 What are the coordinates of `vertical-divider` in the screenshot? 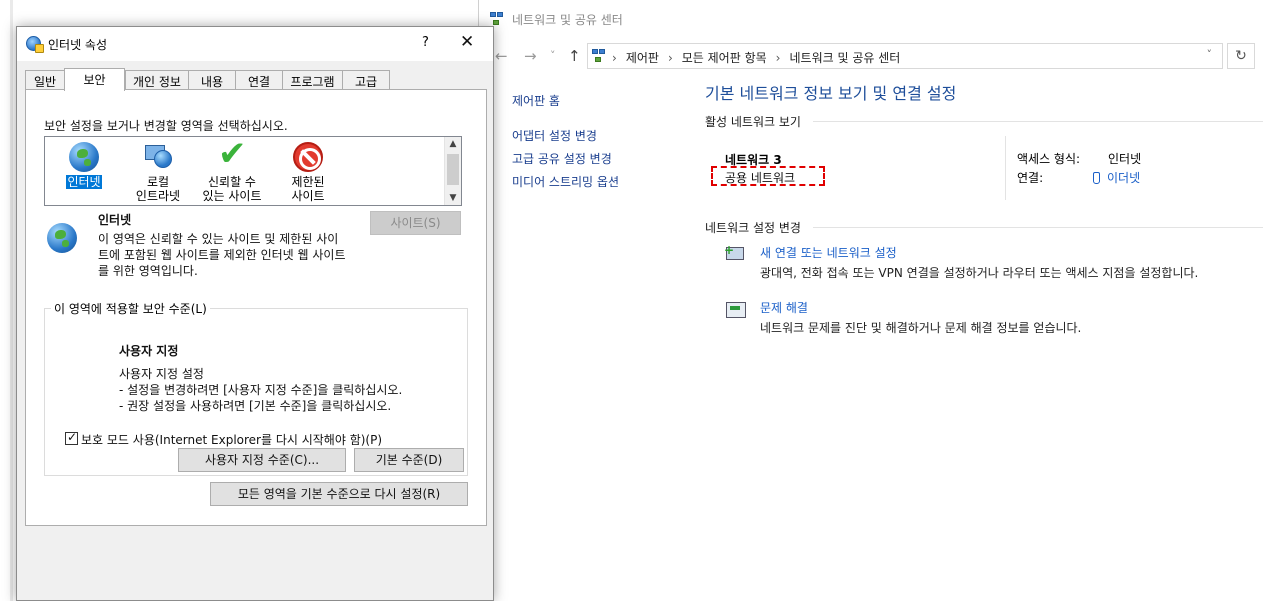 It's located at (1005, 168).